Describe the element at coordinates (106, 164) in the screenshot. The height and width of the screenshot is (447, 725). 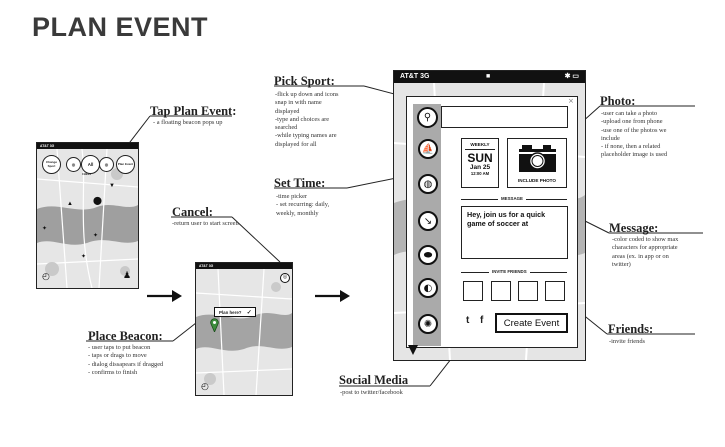
I see `pill-b: ◎` at that location.